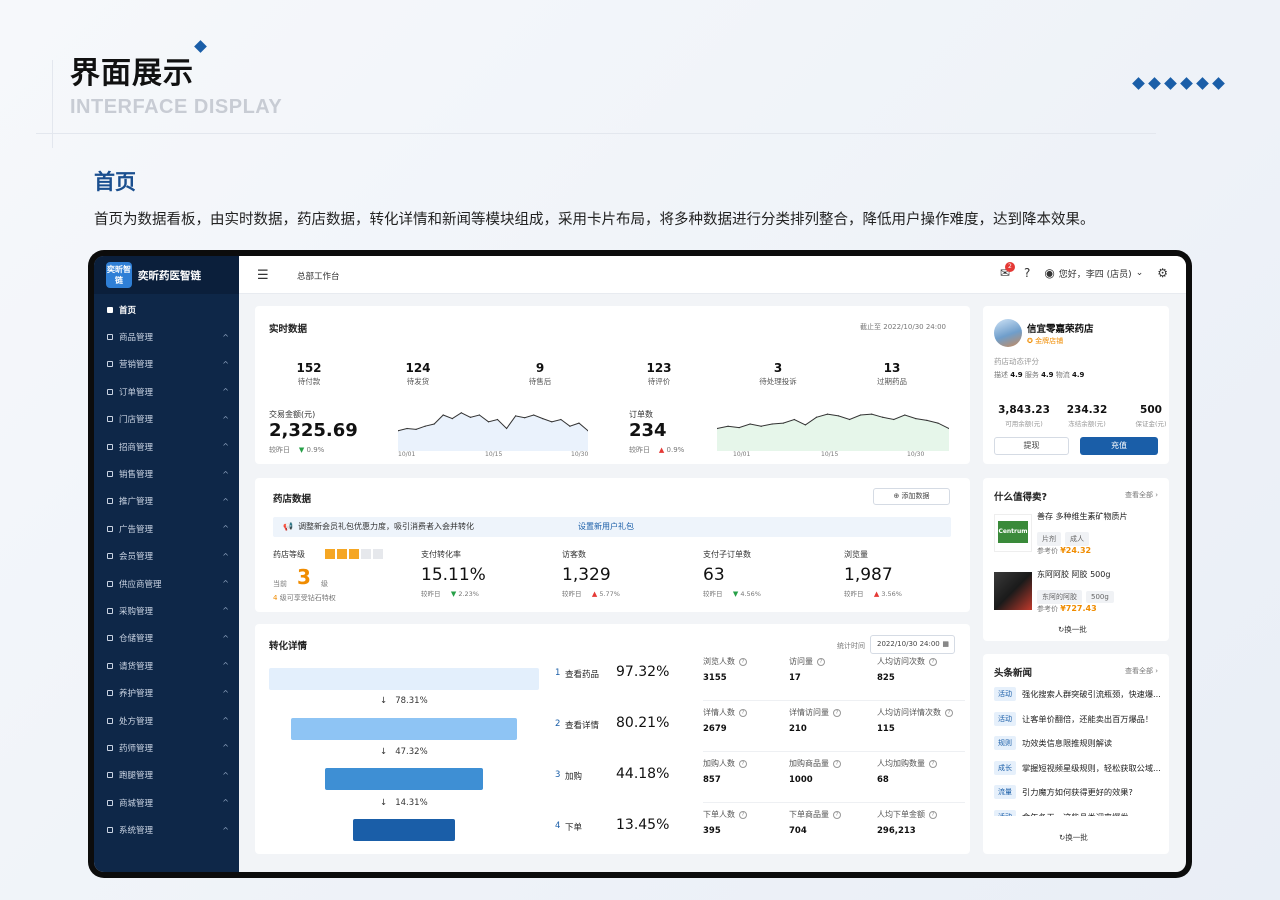 The image size is (1280, 900). I want to click on level-prefix: 当前, so click(280, 584).